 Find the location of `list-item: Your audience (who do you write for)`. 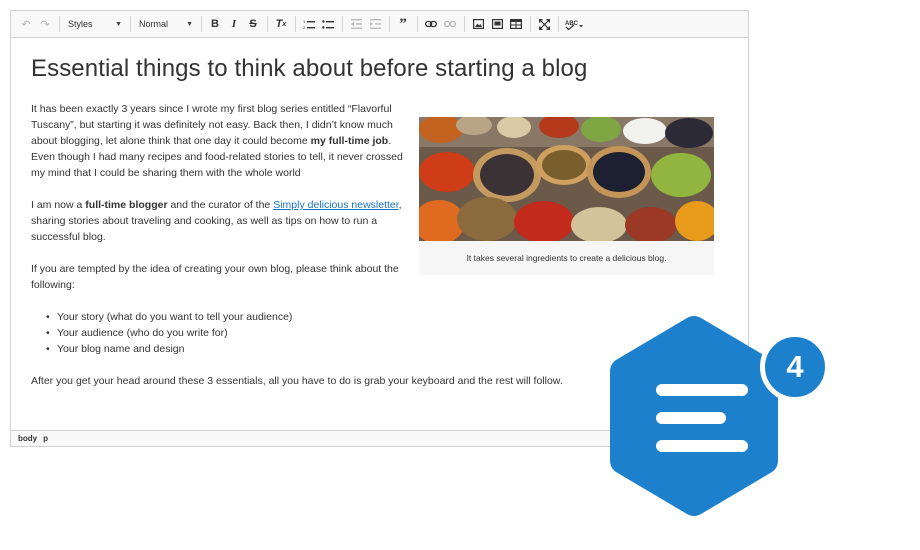

list-item: Your audience (who do you write for) is located at coordinates (169, 333).